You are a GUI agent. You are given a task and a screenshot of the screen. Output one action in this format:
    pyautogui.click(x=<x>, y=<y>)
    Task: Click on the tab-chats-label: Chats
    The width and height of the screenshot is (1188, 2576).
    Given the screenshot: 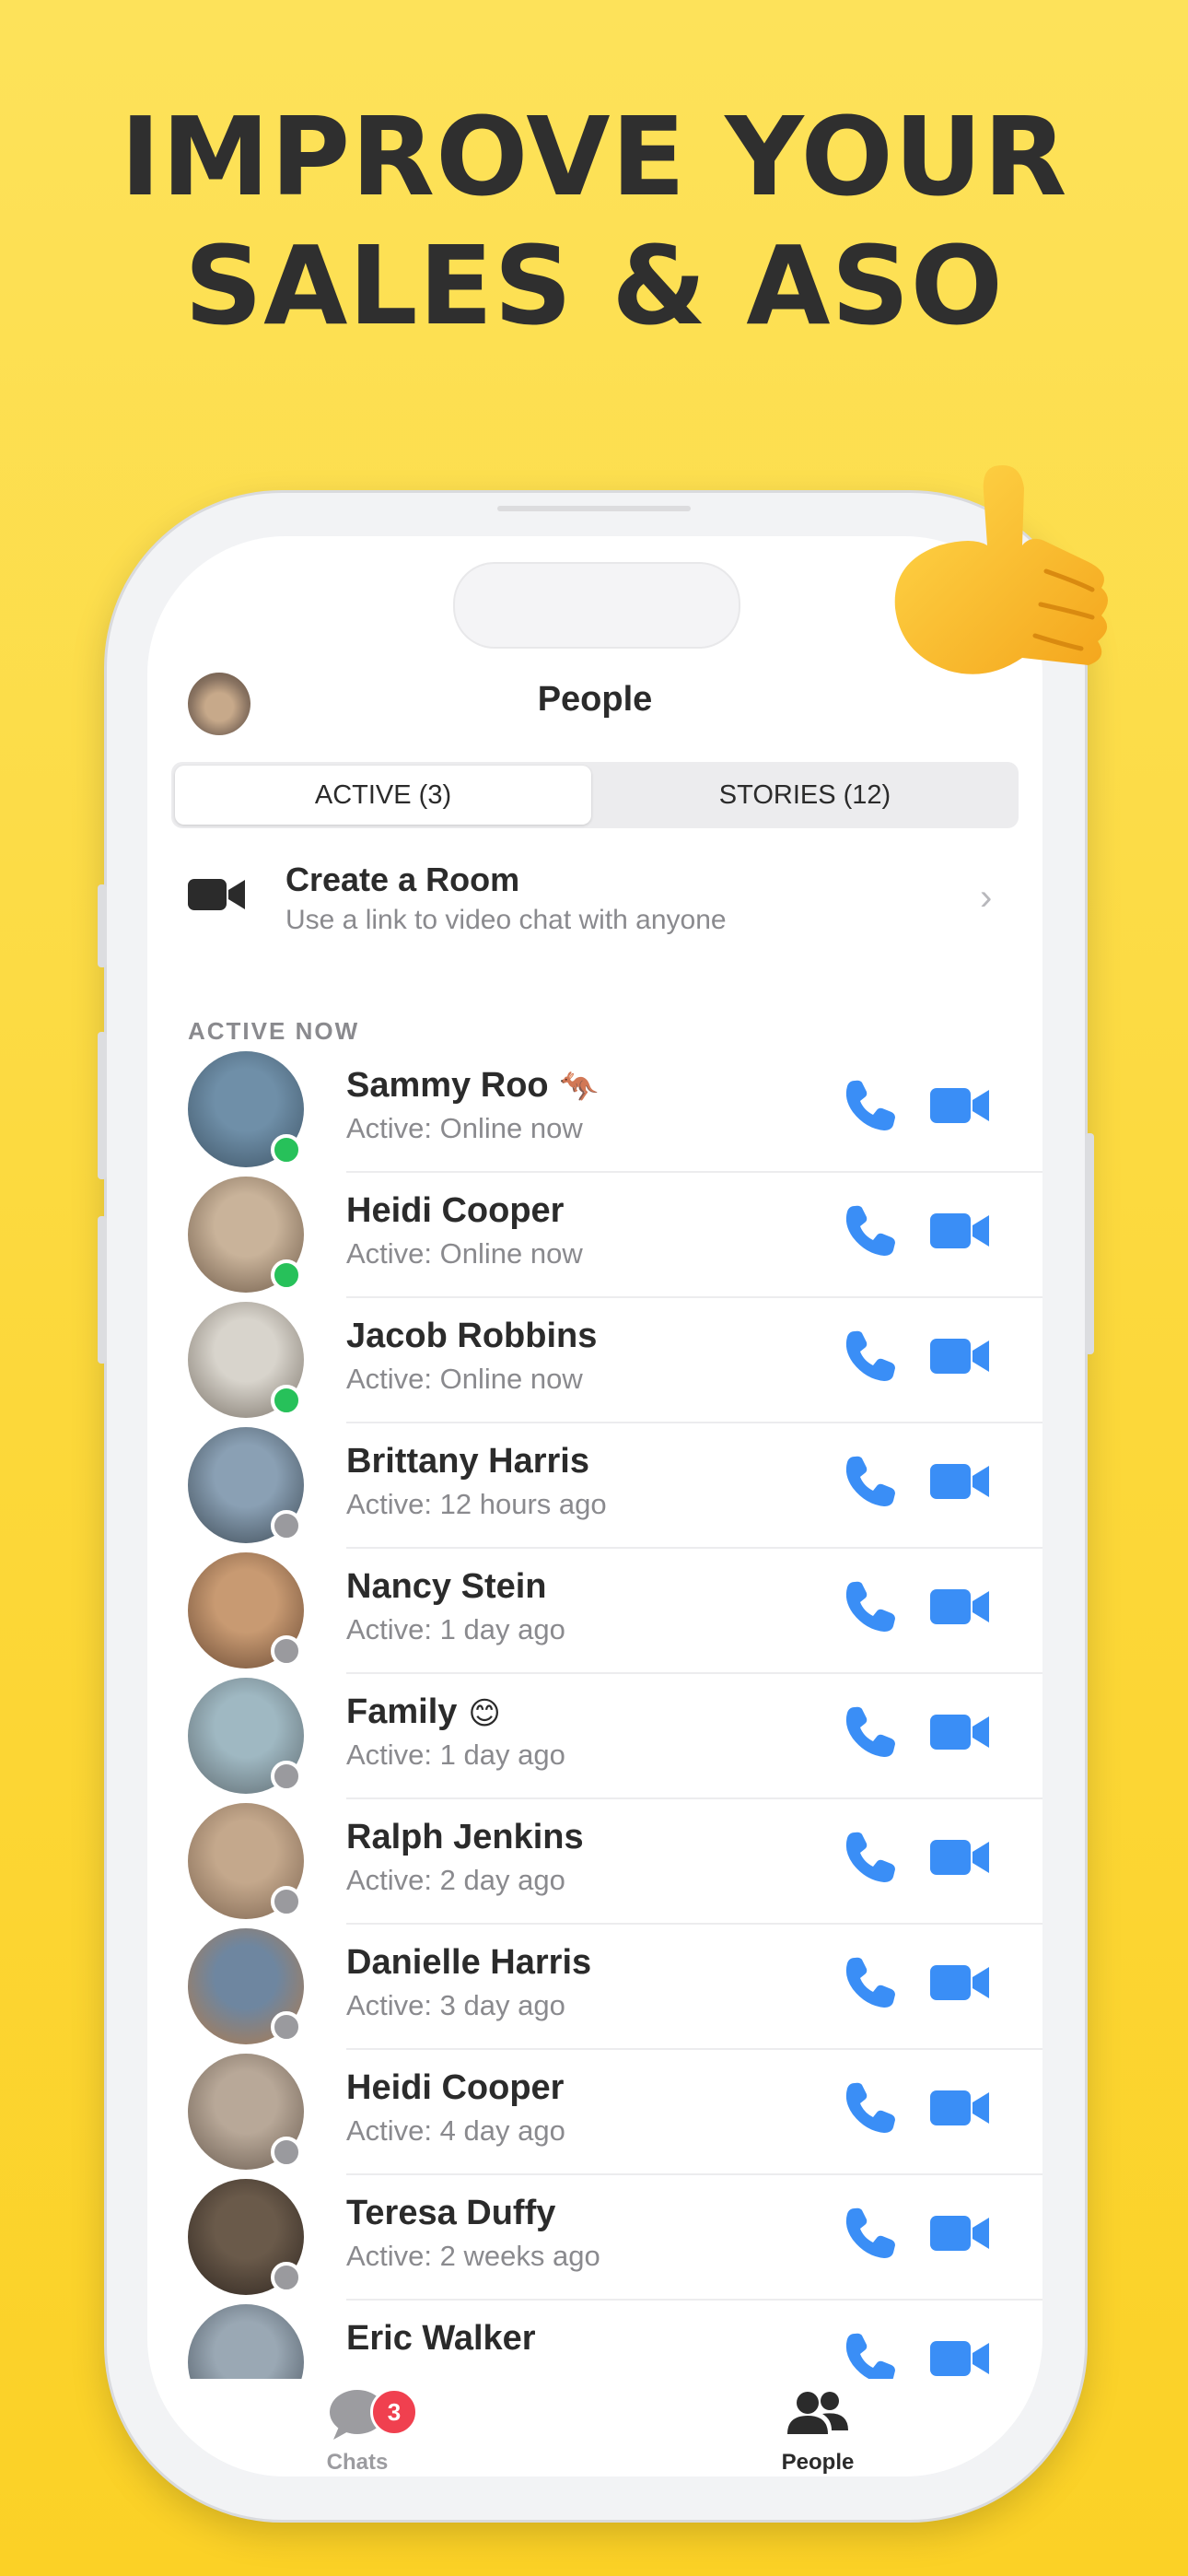 What is the action you would take?
    pyautogui.click(x=357, y=2462)
    